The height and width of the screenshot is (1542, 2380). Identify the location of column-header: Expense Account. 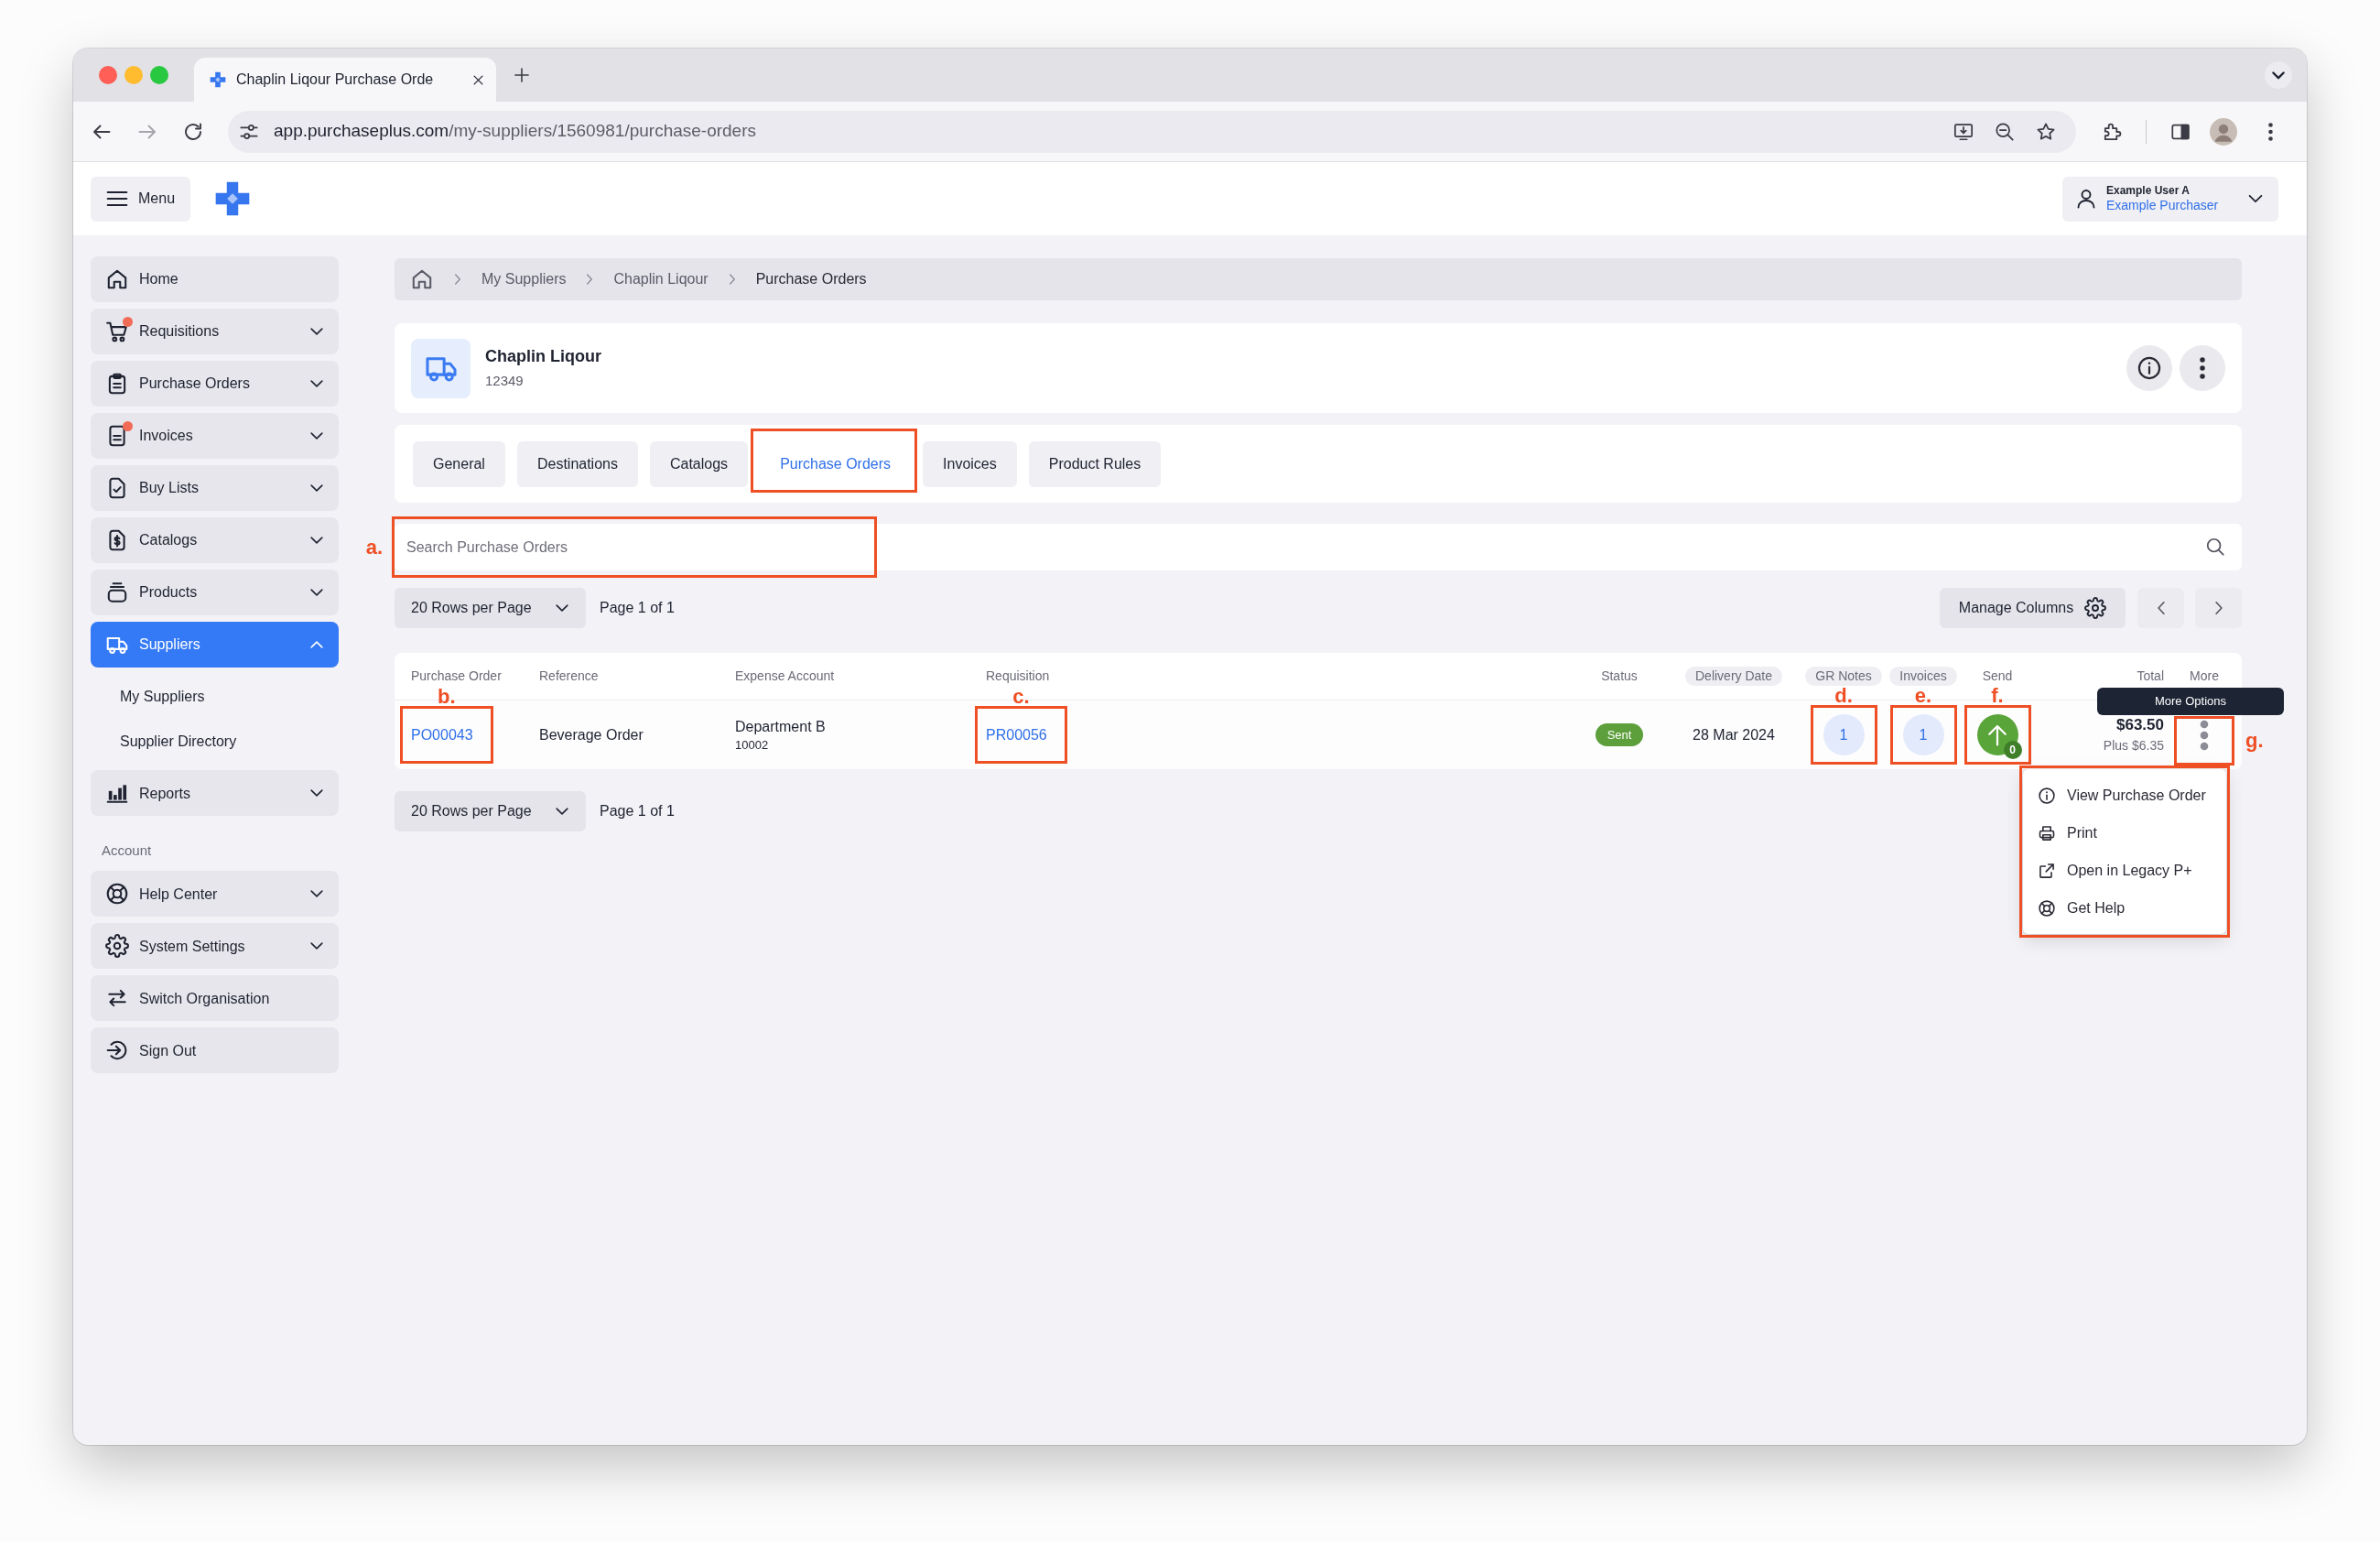
(785, 676).